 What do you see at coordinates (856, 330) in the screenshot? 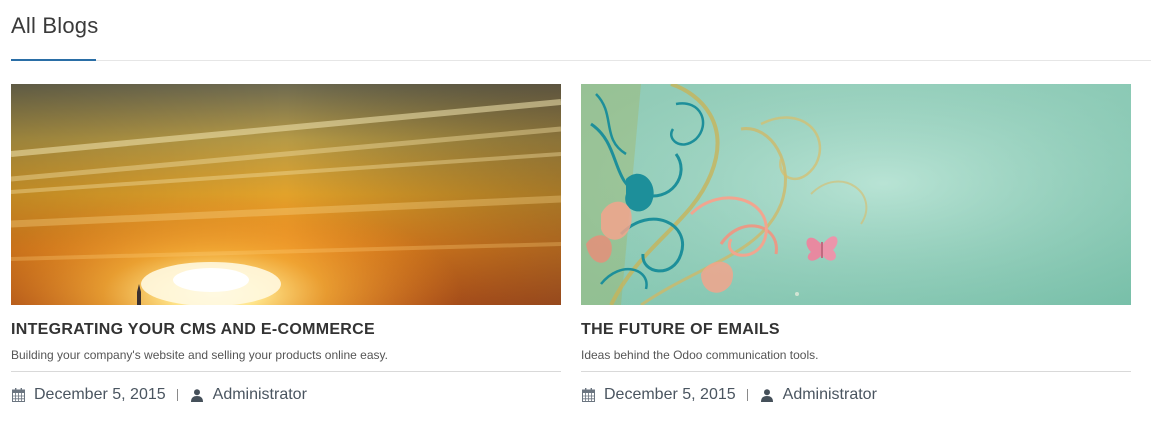
I see `post-title: THE FUTURE OF EMAILS` at bounding box center [856, 330].